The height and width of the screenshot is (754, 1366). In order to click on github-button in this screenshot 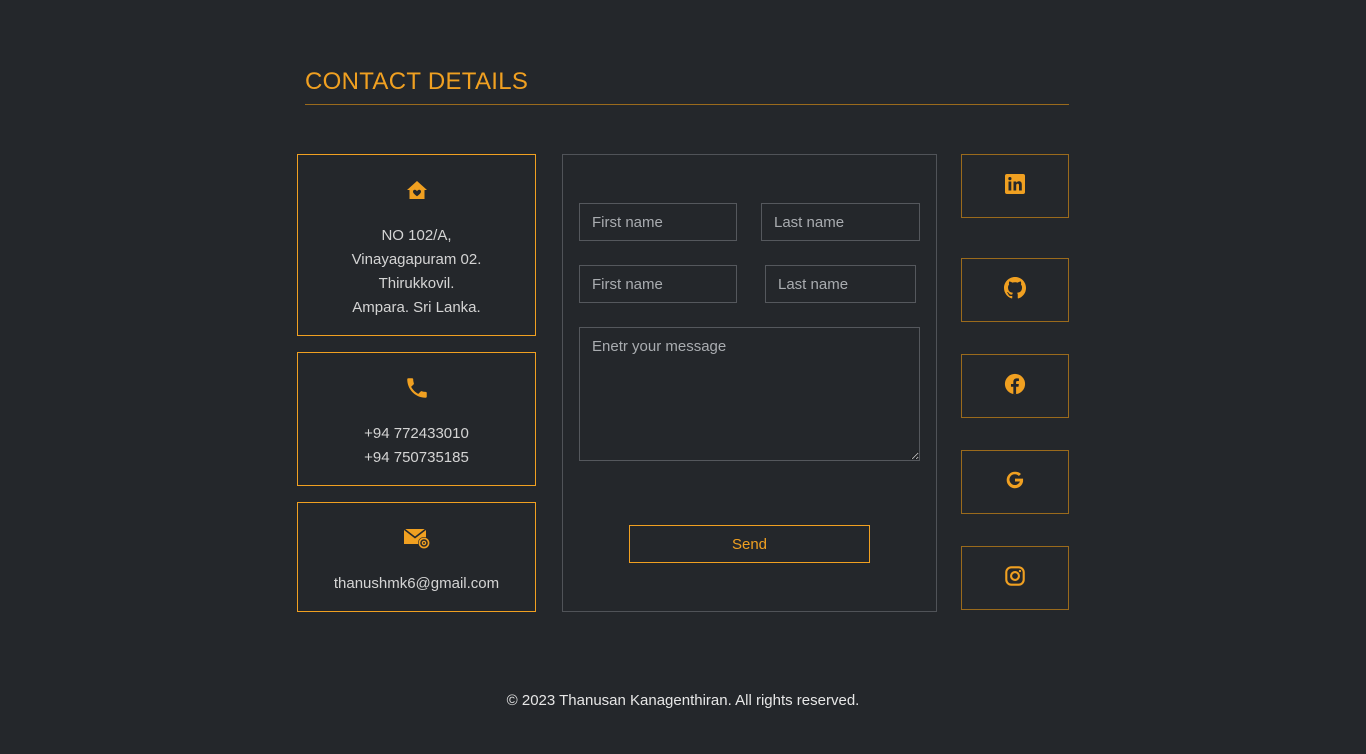, I will do `click(1015, 290)`.